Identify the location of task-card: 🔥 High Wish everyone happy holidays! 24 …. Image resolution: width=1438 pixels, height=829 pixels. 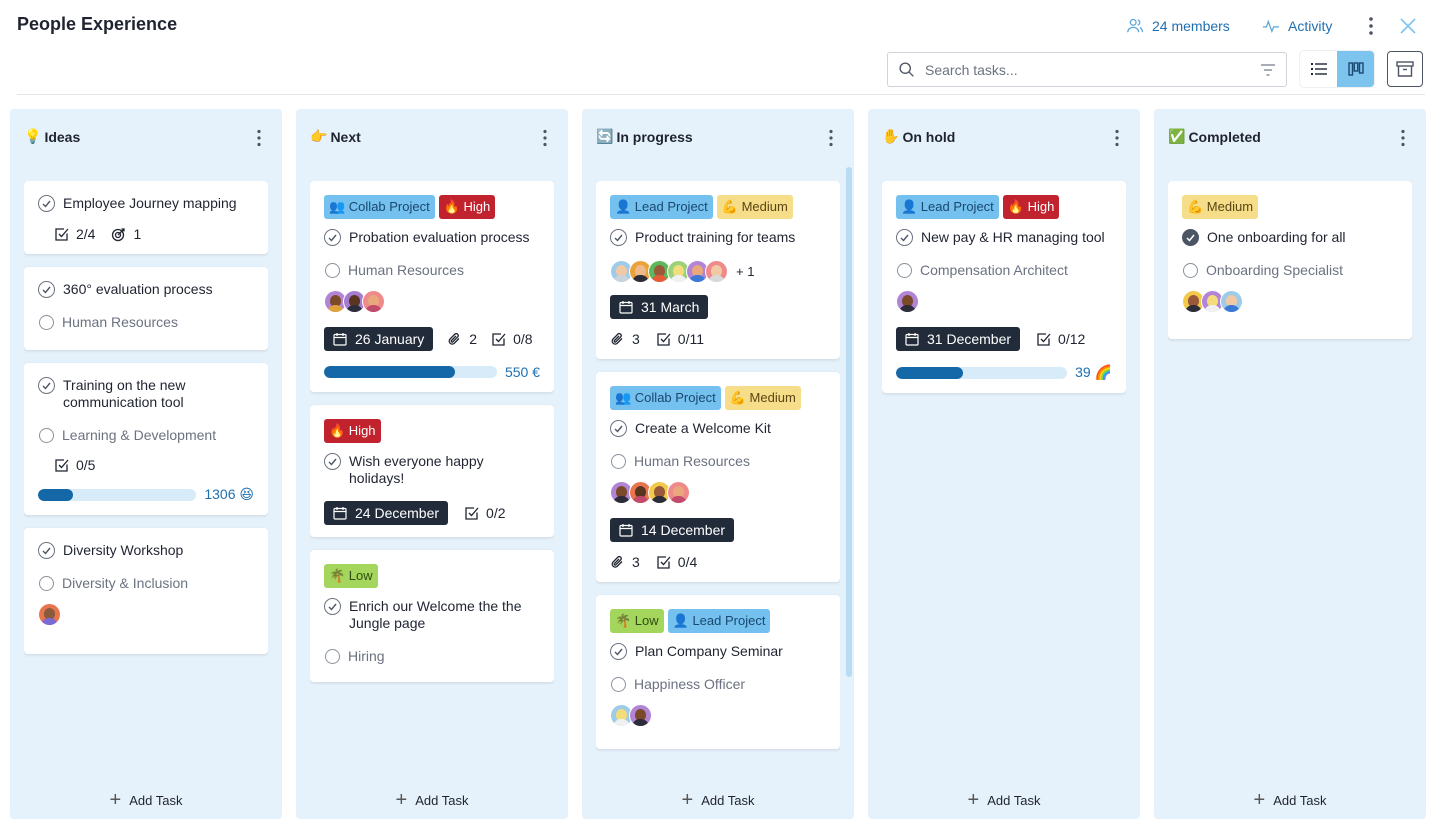
(432, 471).